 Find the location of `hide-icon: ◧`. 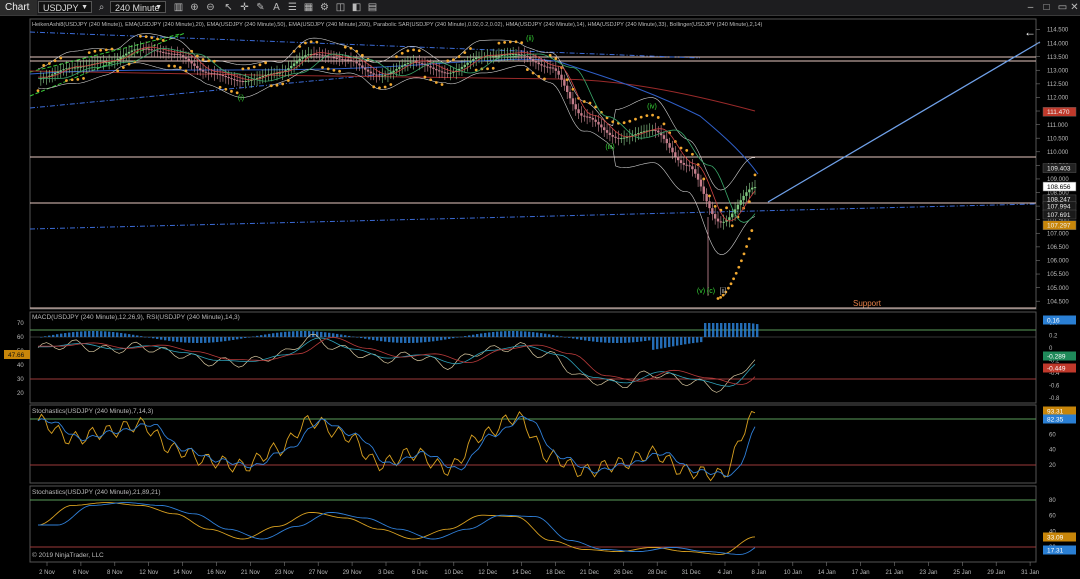

hide-icon: ◧ is located at coordinates (356, 7).